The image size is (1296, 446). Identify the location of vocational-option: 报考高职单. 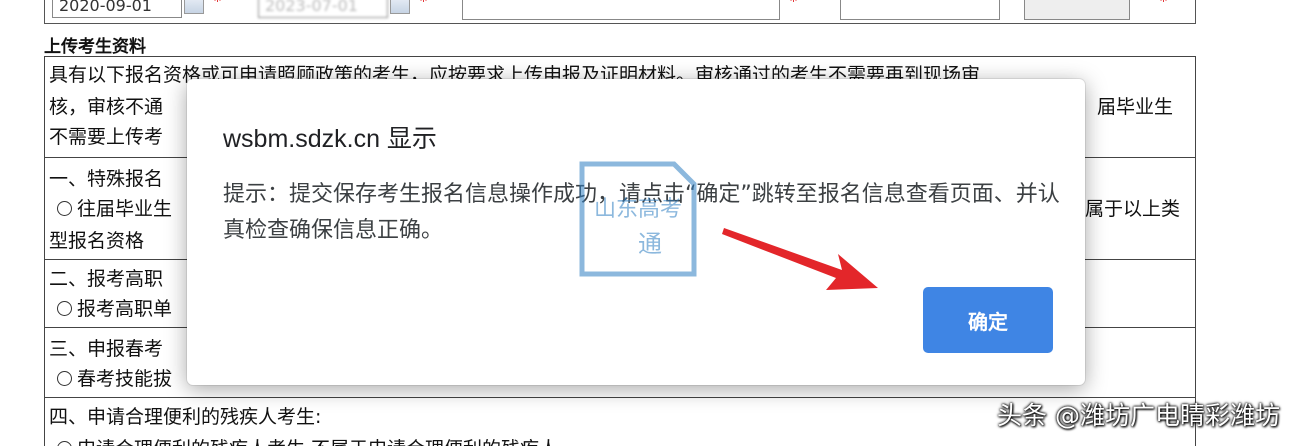
(114, 309).